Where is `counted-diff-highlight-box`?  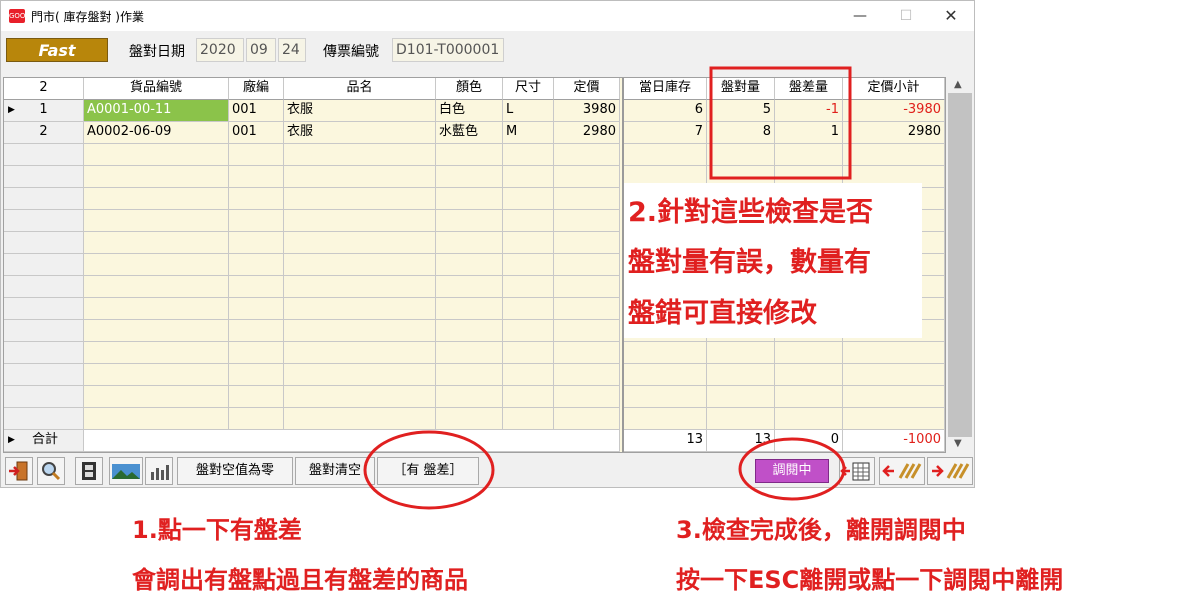 counted-diff-highlight-box is located at coordinates (780, 123).